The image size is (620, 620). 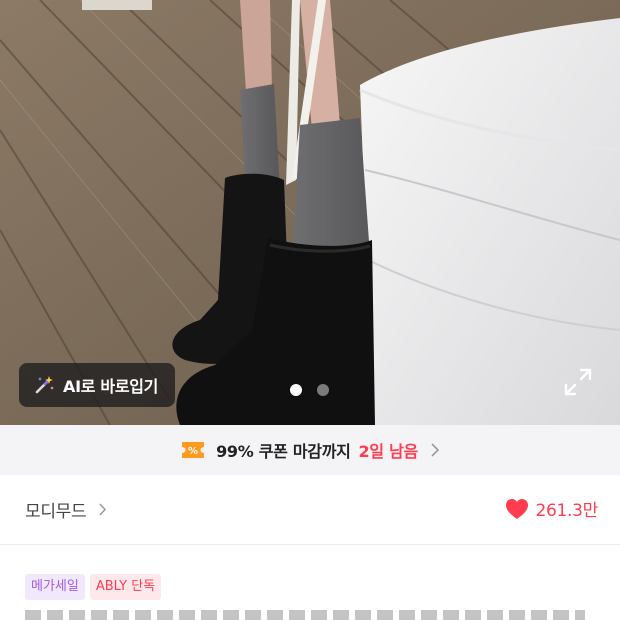 What do you see at coordinates (296, 390) in the screenshot?
I see `carousel-dot-active` at bounding box center [296, 390].